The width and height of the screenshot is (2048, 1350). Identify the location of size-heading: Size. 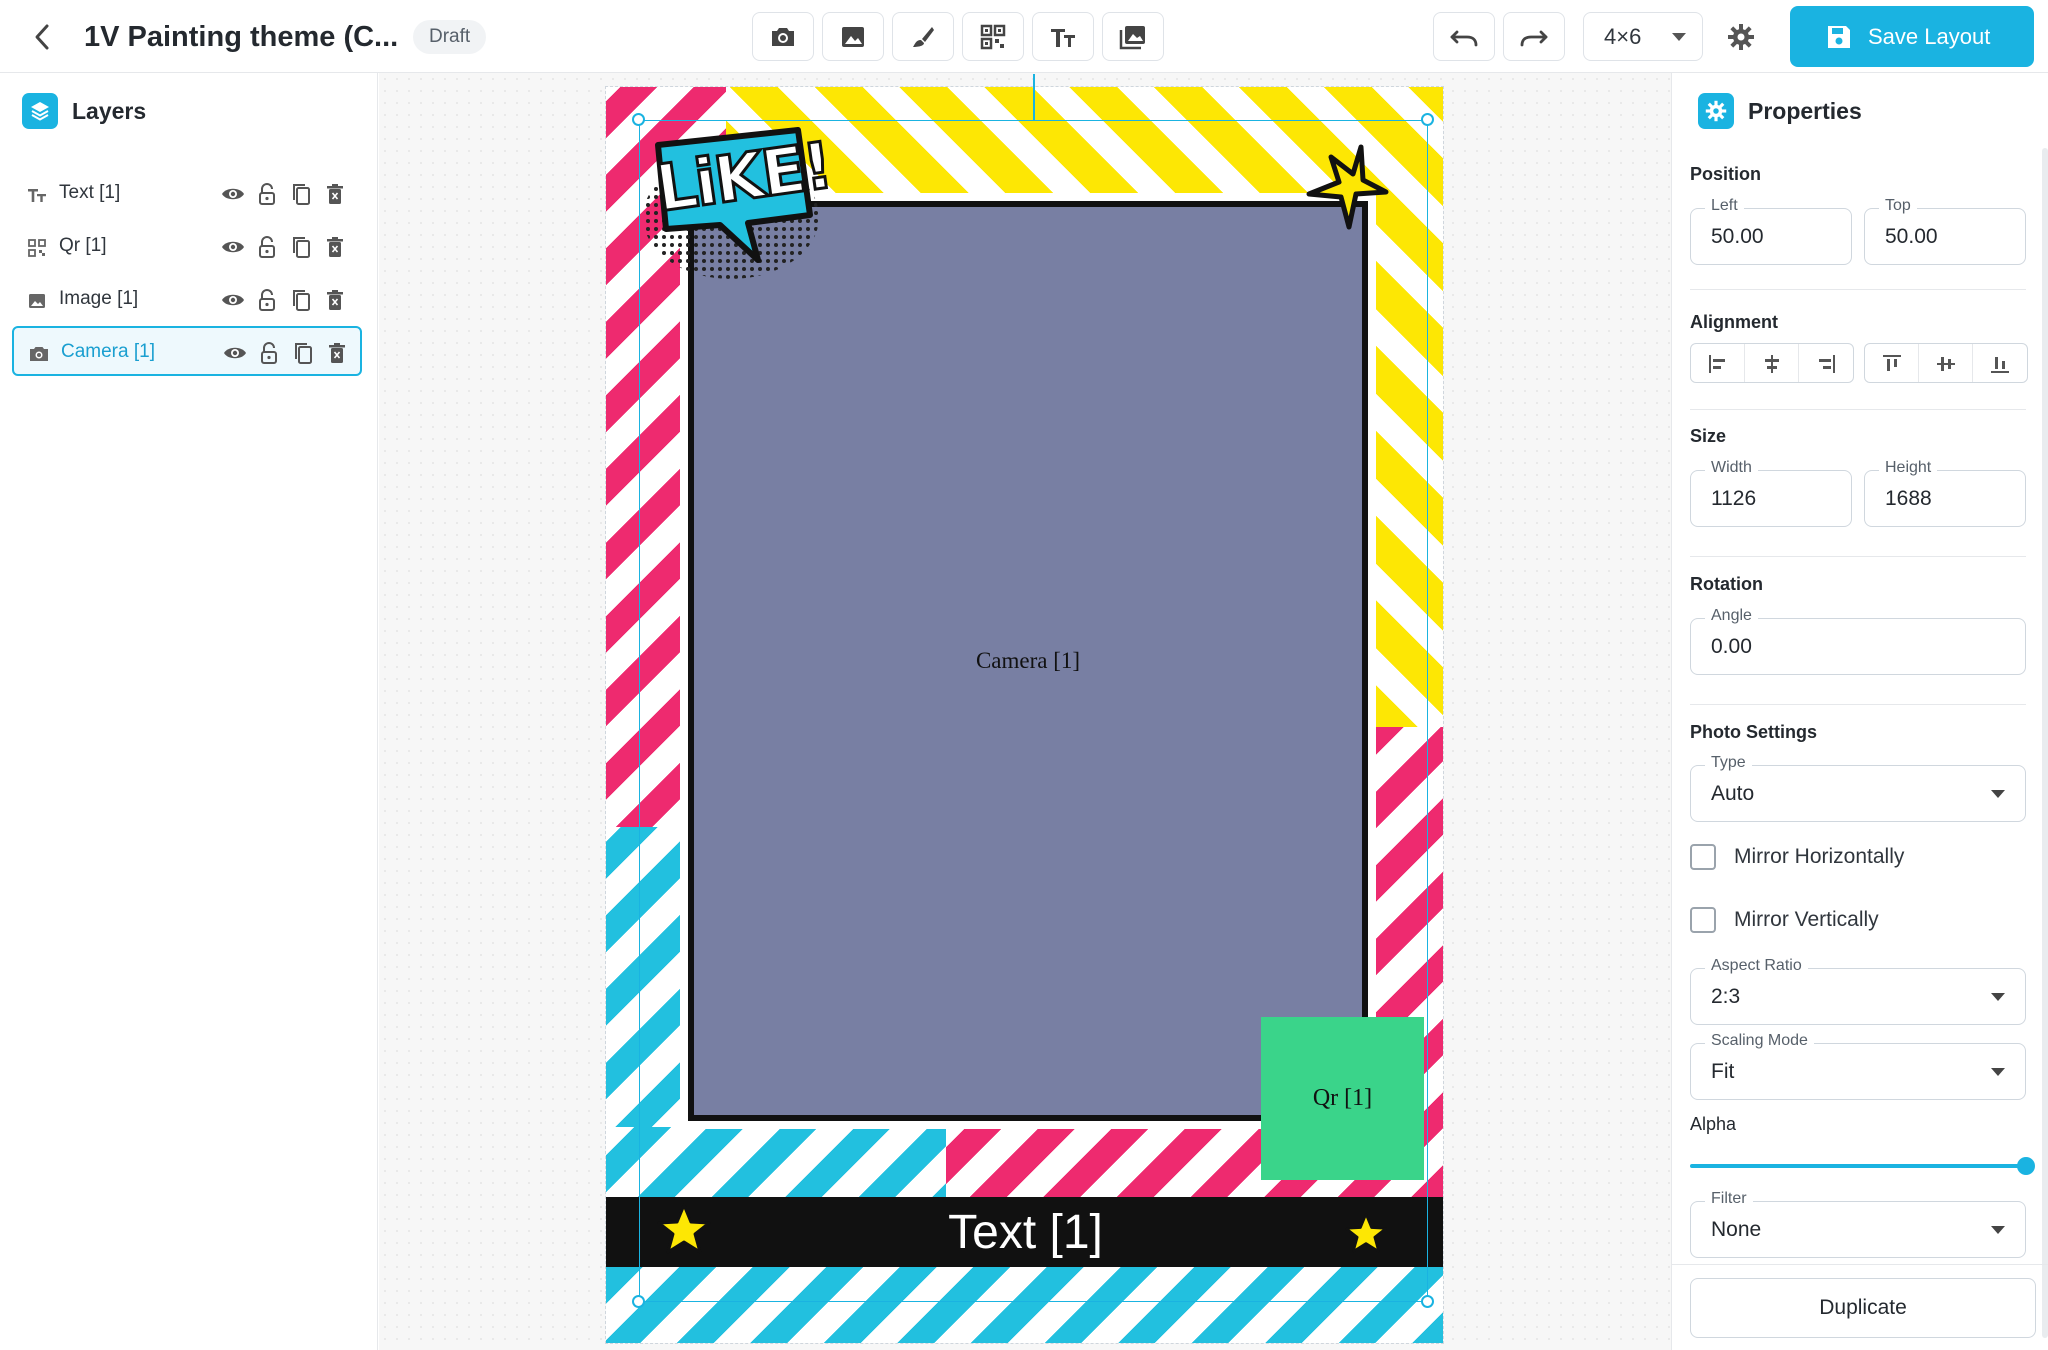
(1708, 436).